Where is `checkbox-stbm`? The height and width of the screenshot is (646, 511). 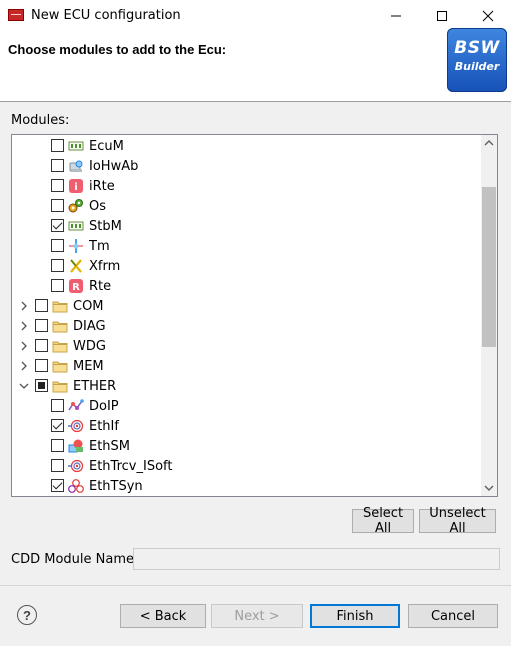
checkbox-stbm is located at coordinates (57, 225).